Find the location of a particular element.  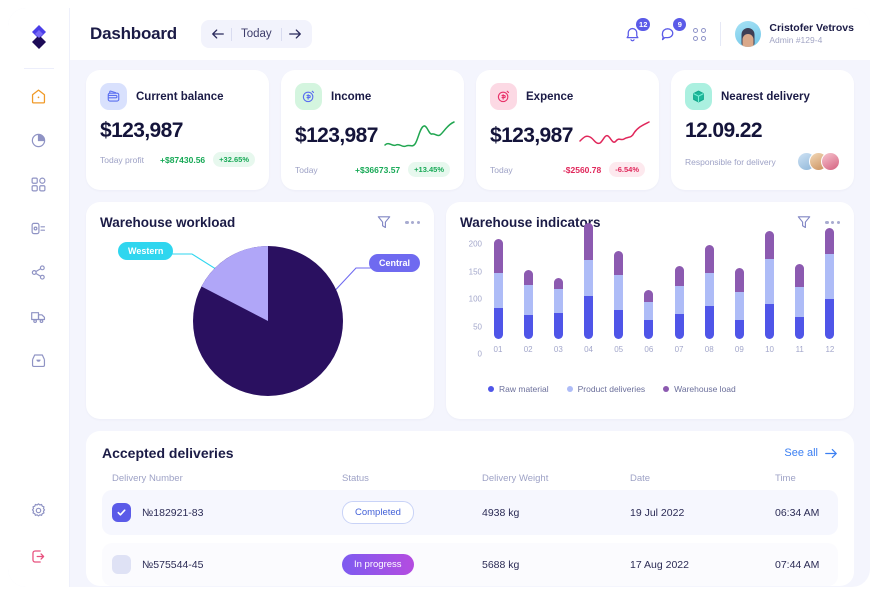

messages-button: 9 is located at coordinates (672, 31).